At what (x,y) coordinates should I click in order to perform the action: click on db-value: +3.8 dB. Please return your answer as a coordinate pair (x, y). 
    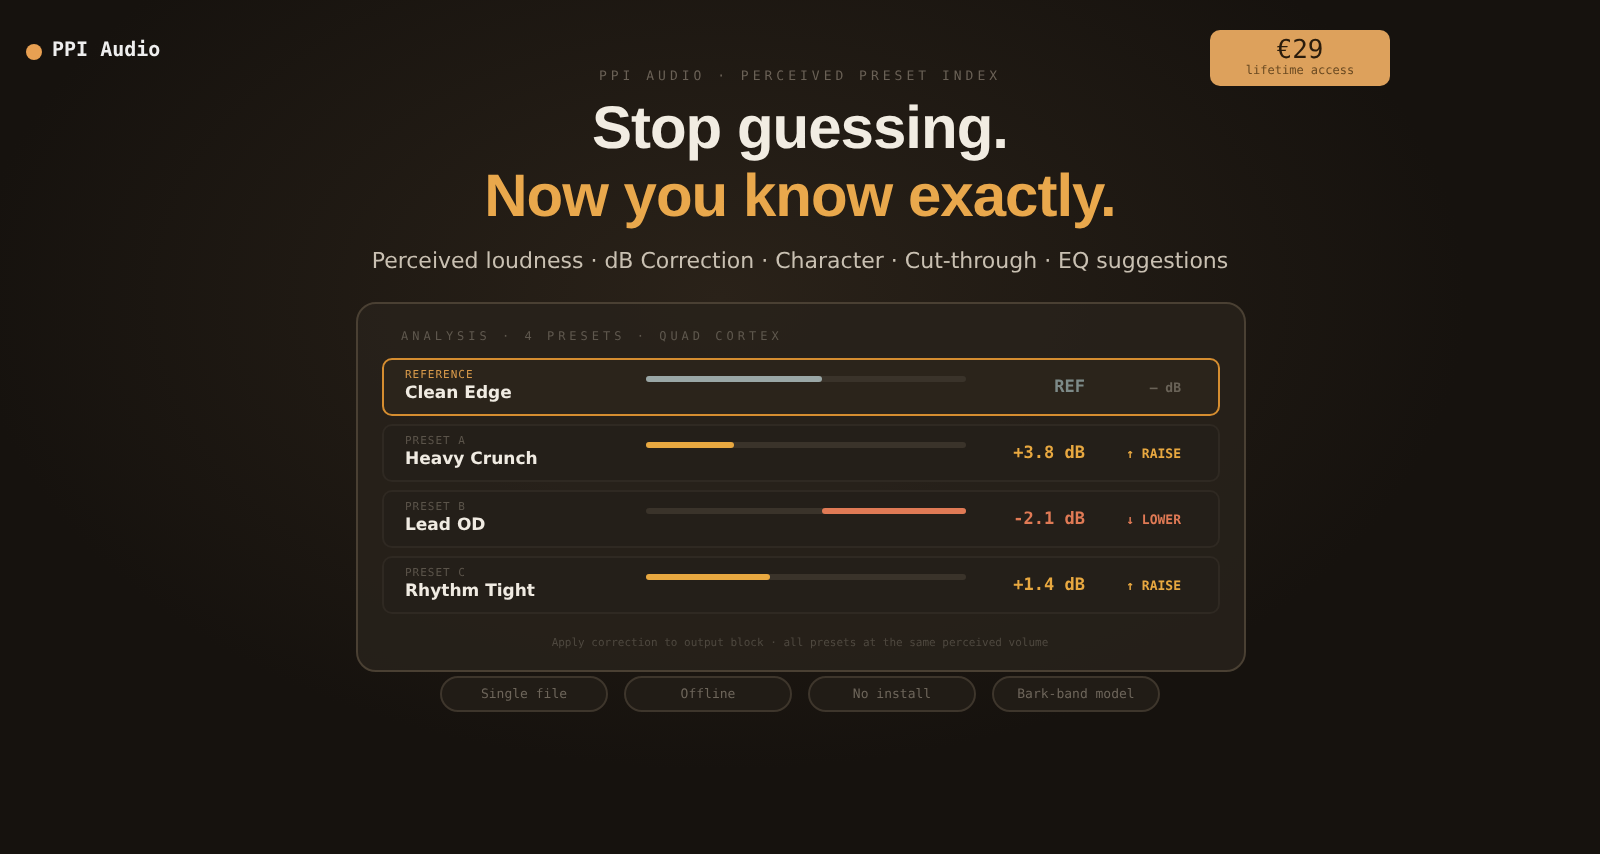
    Looking at the image, I should click on (1048, 453).